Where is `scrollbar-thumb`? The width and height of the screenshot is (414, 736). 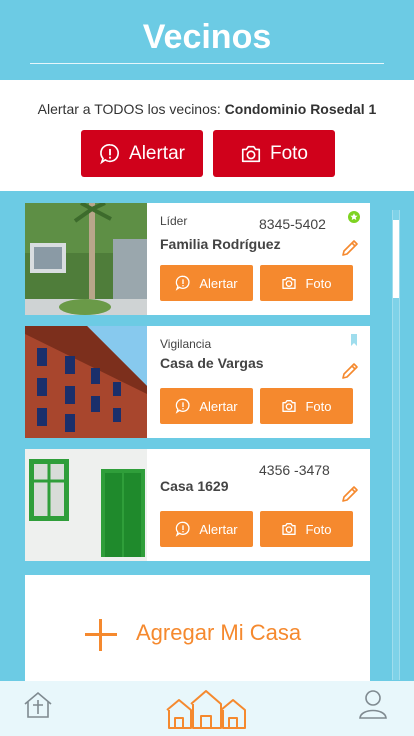
scrollbar-thumb is located at coordinates (396, 259).